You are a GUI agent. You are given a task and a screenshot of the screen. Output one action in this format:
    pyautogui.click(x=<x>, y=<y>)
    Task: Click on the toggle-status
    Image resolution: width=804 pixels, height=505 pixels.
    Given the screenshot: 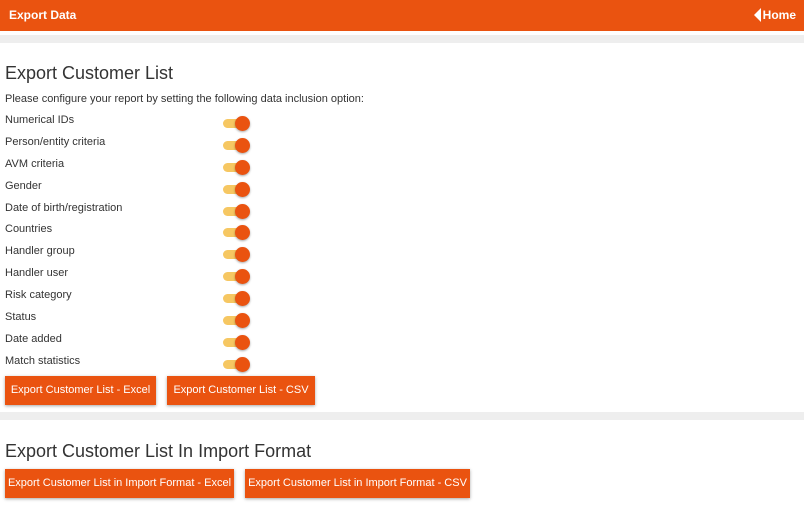 What is the action you would take?
    pyautogui.click(x=236, y=321)
    